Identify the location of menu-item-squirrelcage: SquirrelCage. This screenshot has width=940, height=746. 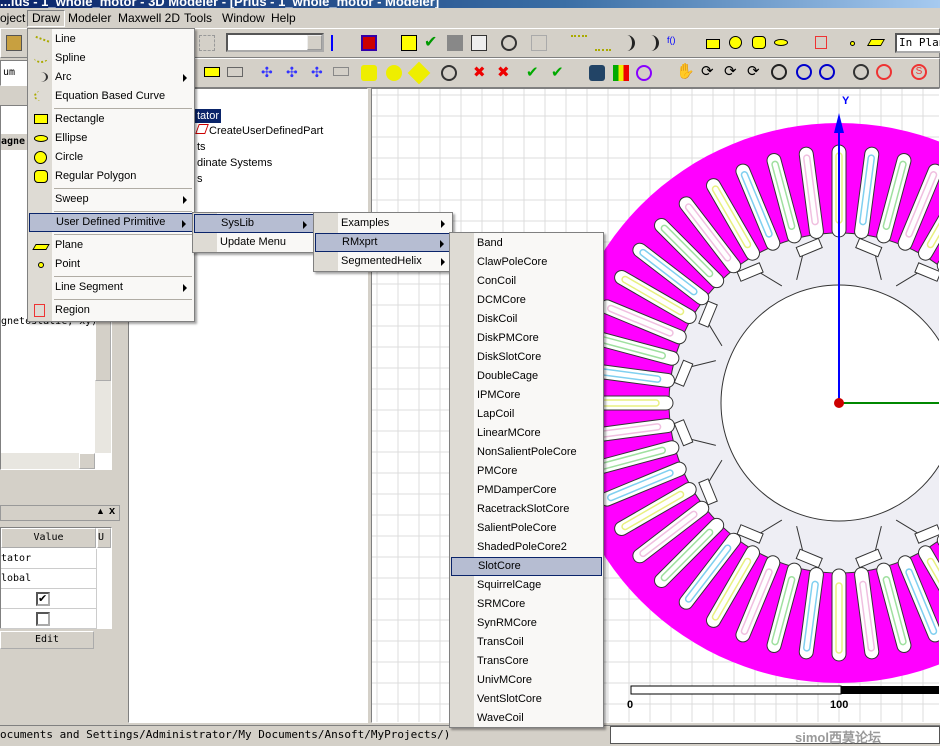
(526, 585).